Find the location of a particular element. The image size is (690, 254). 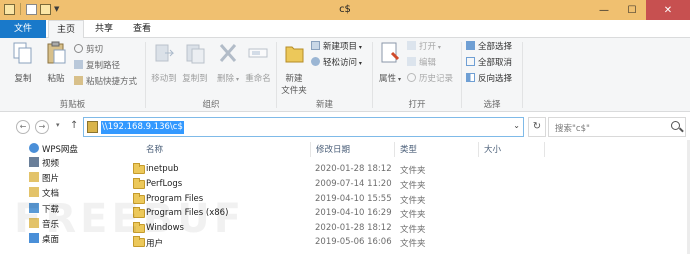

close-button: ✕ is located at coordinates (668, 10).